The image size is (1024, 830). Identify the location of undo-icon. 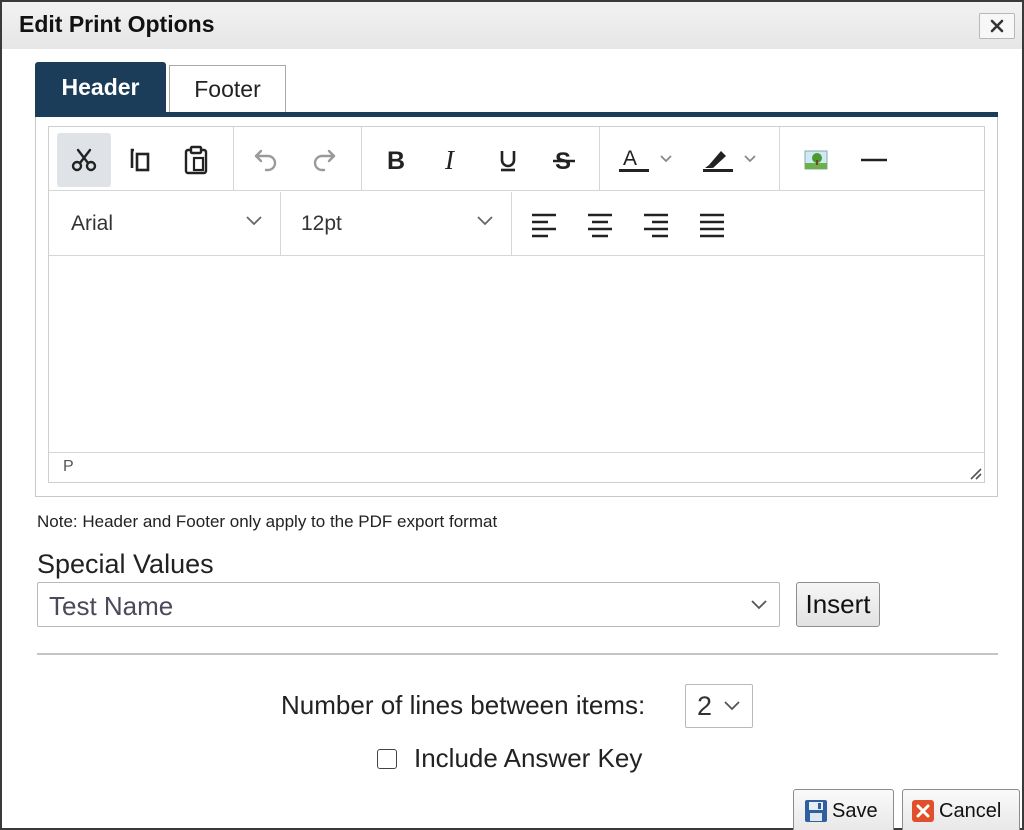
(265, 160).